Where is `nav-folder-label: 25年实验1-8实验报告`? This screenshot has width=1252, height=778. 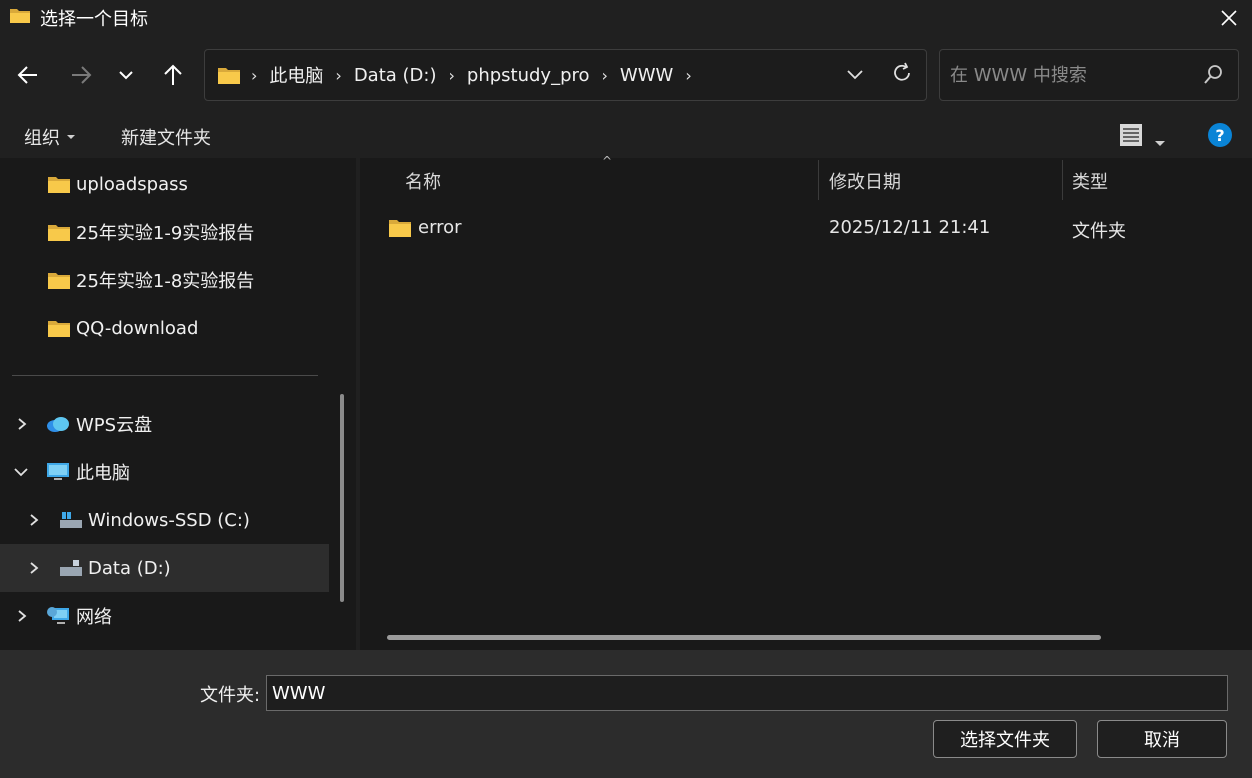
nav-folder-label: 25年实验1-8实验报告 is located at coordinates (165, 281).